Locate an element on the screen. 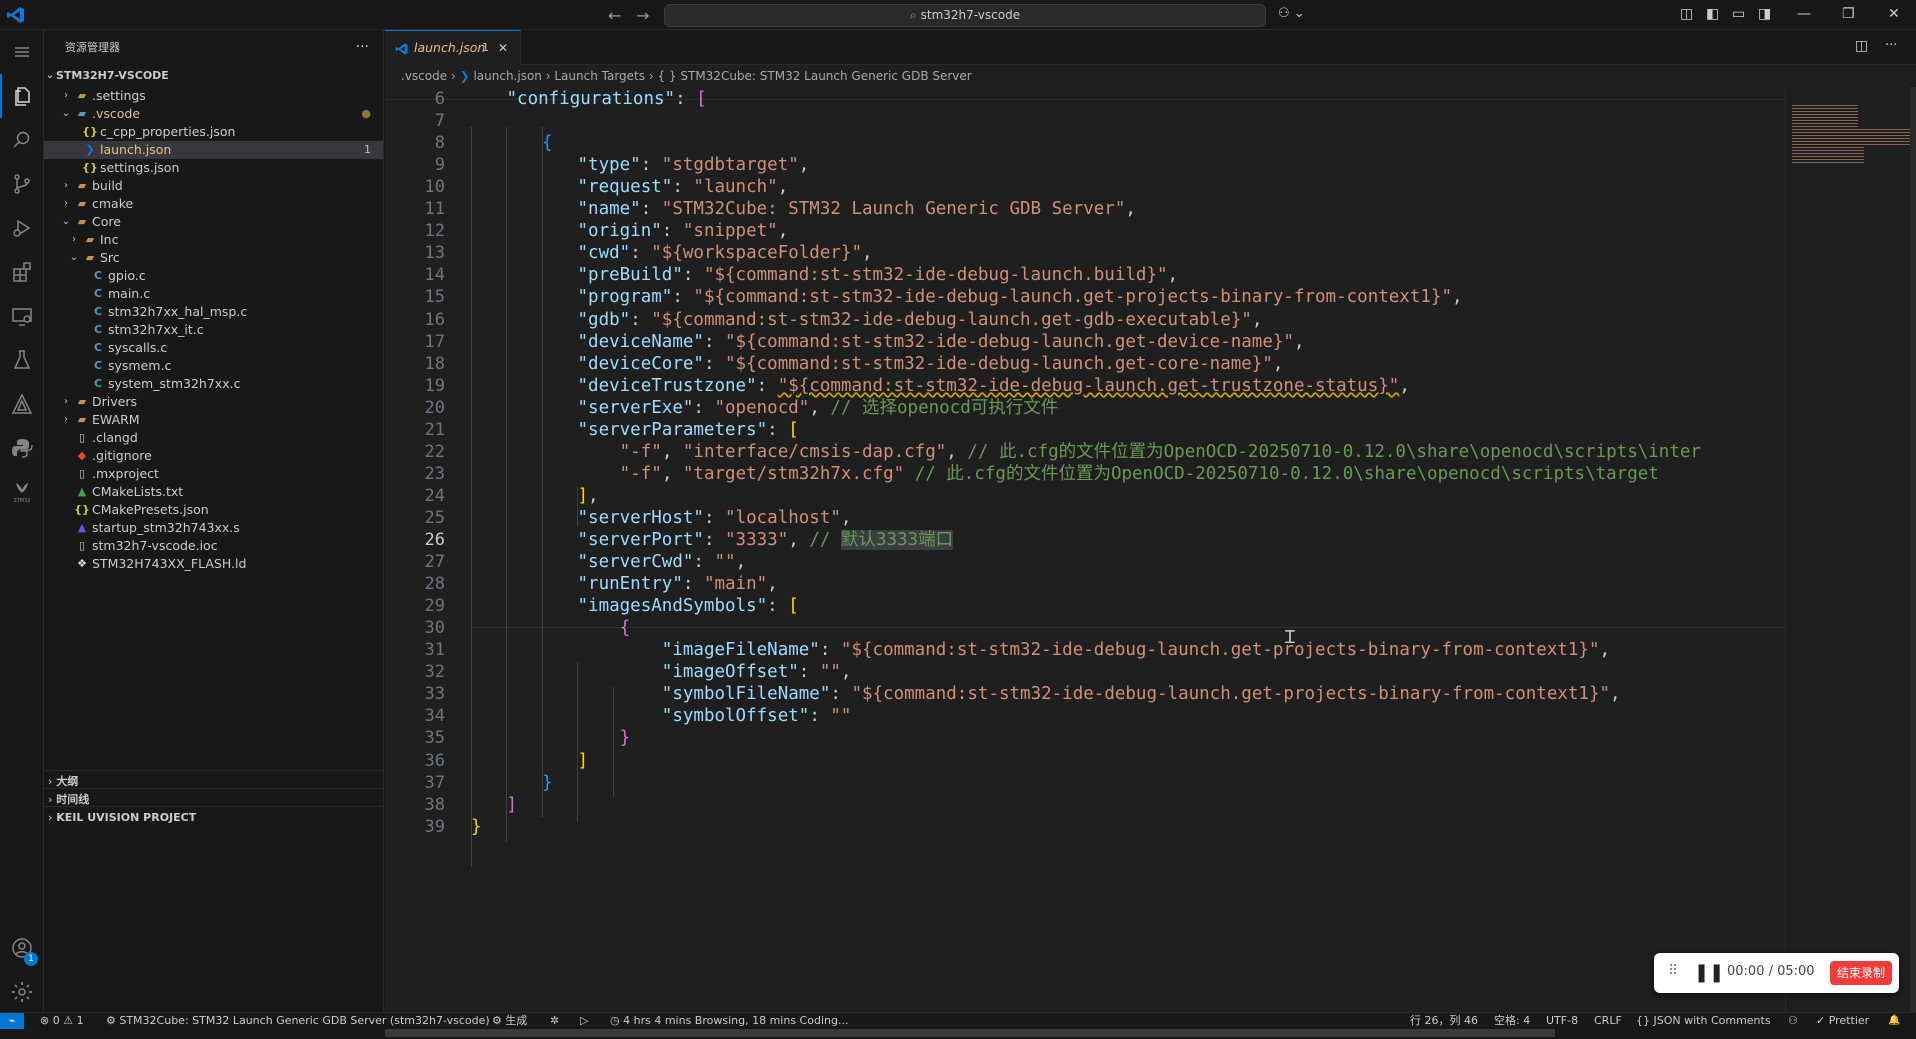 This screenshot has height=1039, width=1916. run-debug-icon is located at coordinates (22, 228).